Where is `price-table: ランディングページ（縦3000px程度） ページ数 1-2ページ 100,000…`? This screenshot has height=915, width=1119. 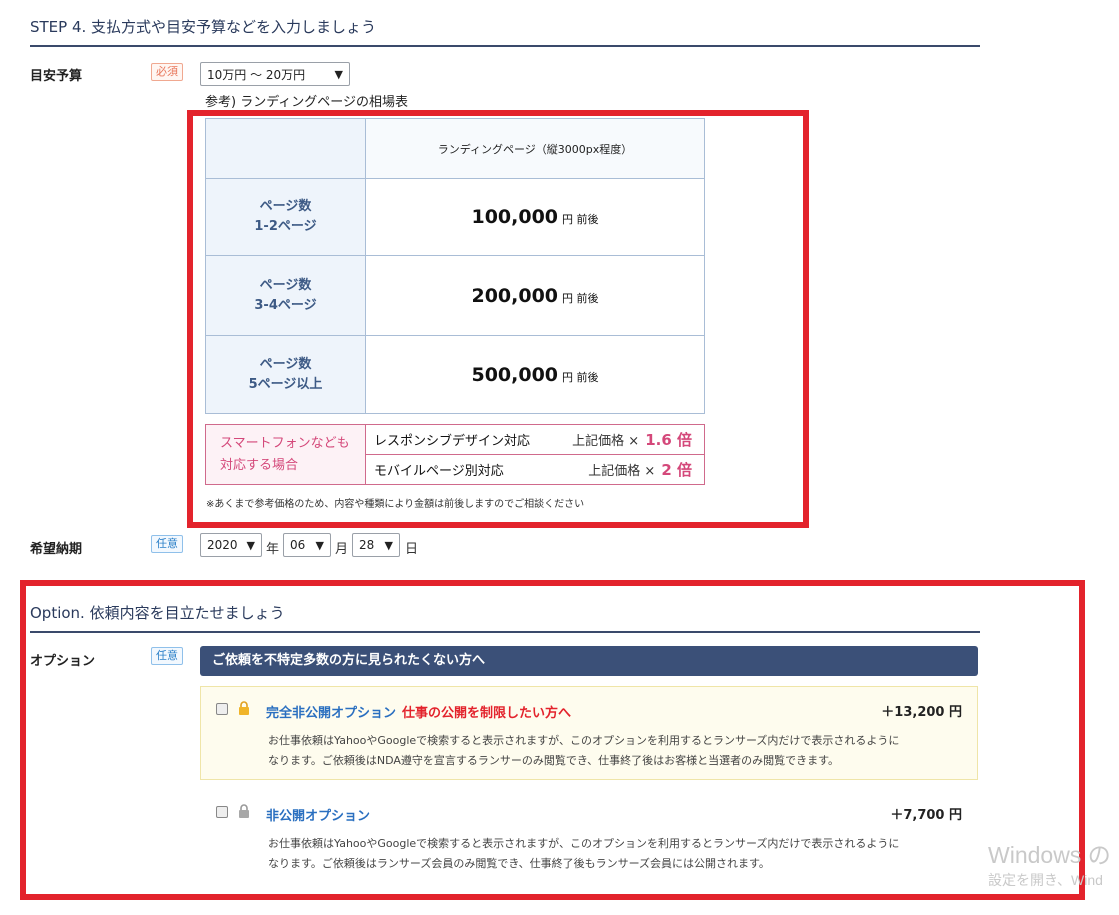 price-table: ランディングページ（縦3000px程度） ページ数 1-2ページ 100,000… is located at coordinates (455, 266).